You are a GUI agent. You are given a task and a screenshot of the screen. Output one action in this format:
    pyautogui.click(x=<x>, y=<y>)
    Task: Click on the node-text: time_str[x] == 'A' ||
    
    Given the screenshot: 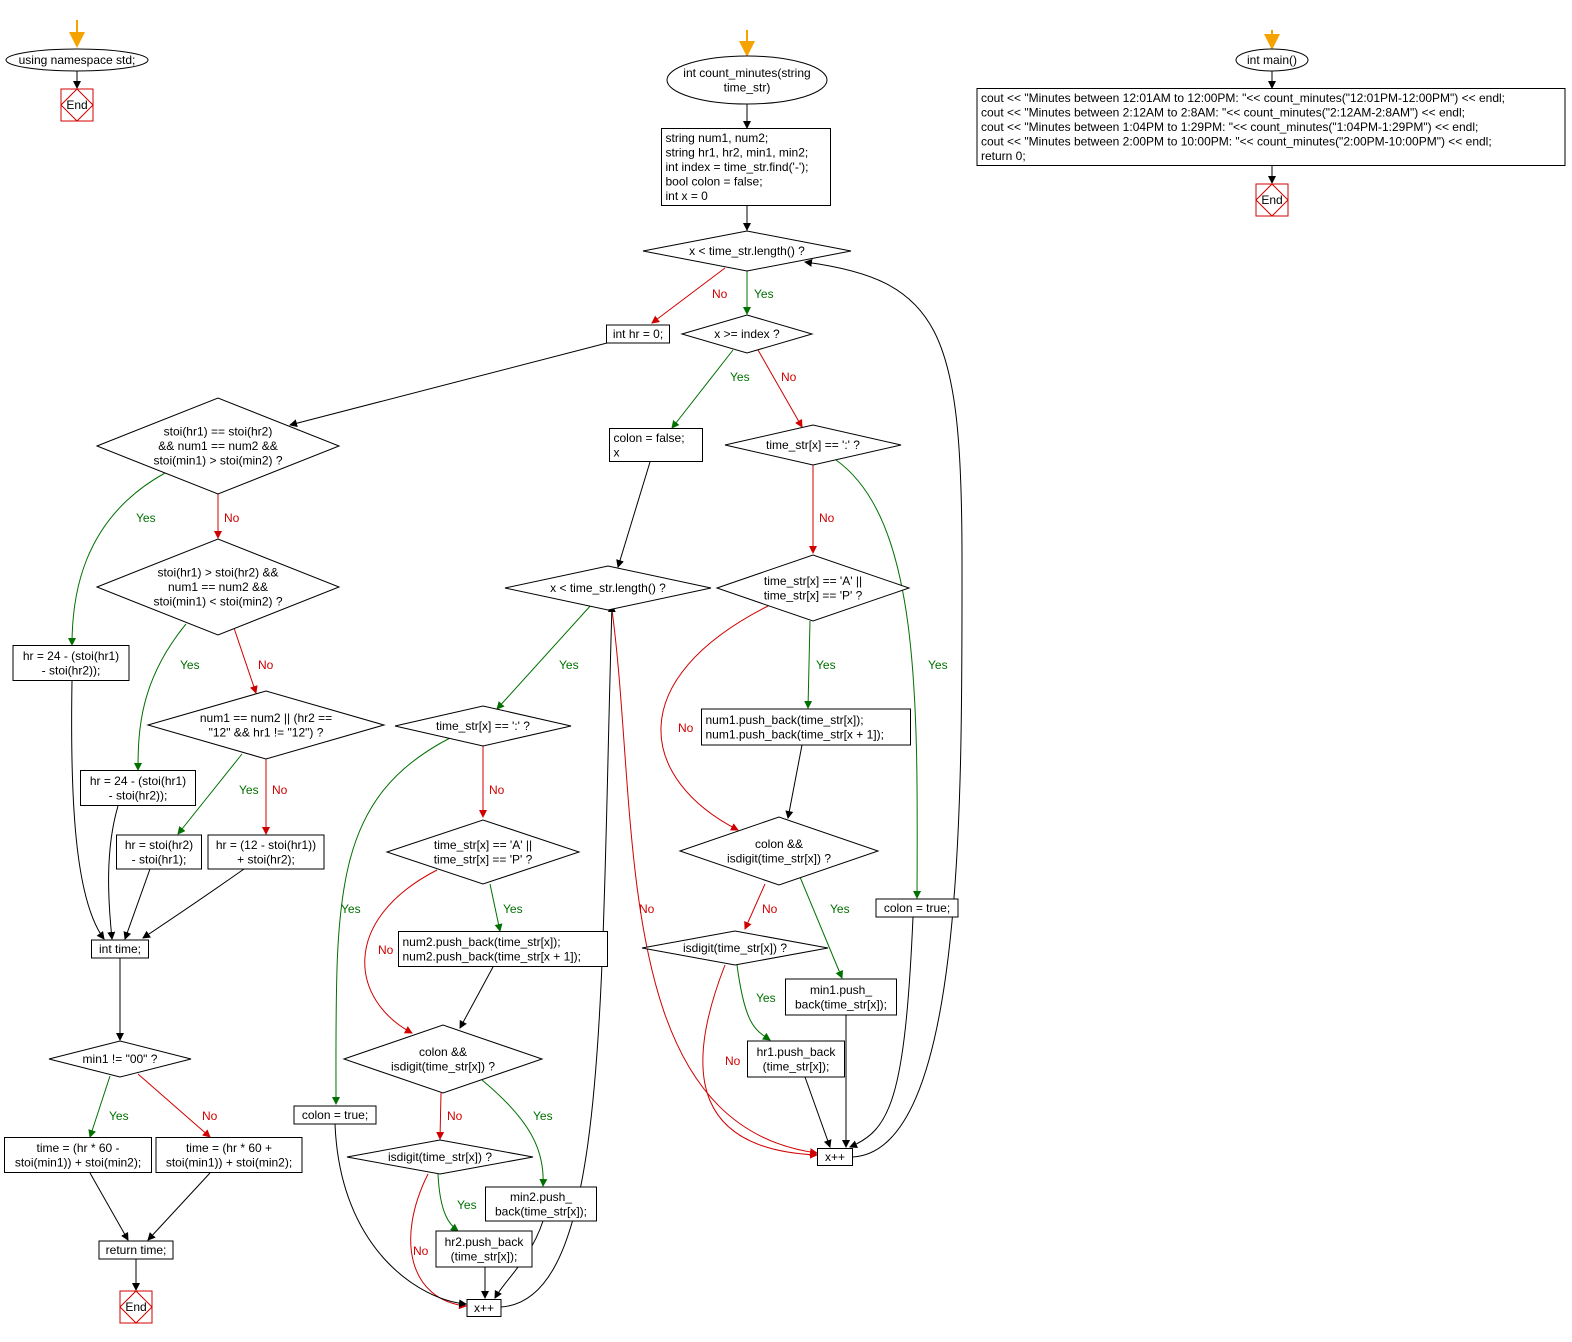 What is the action you would take?
    pyautogui.click(x=483, y=845)
    